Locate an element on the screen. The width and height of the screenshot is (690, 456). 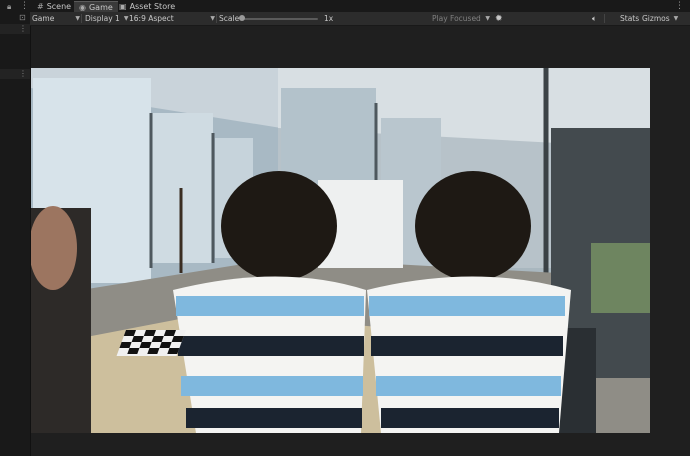
aspect-dropdown: 16:9 Aspect ▼ is located at coordinates (172, 18).